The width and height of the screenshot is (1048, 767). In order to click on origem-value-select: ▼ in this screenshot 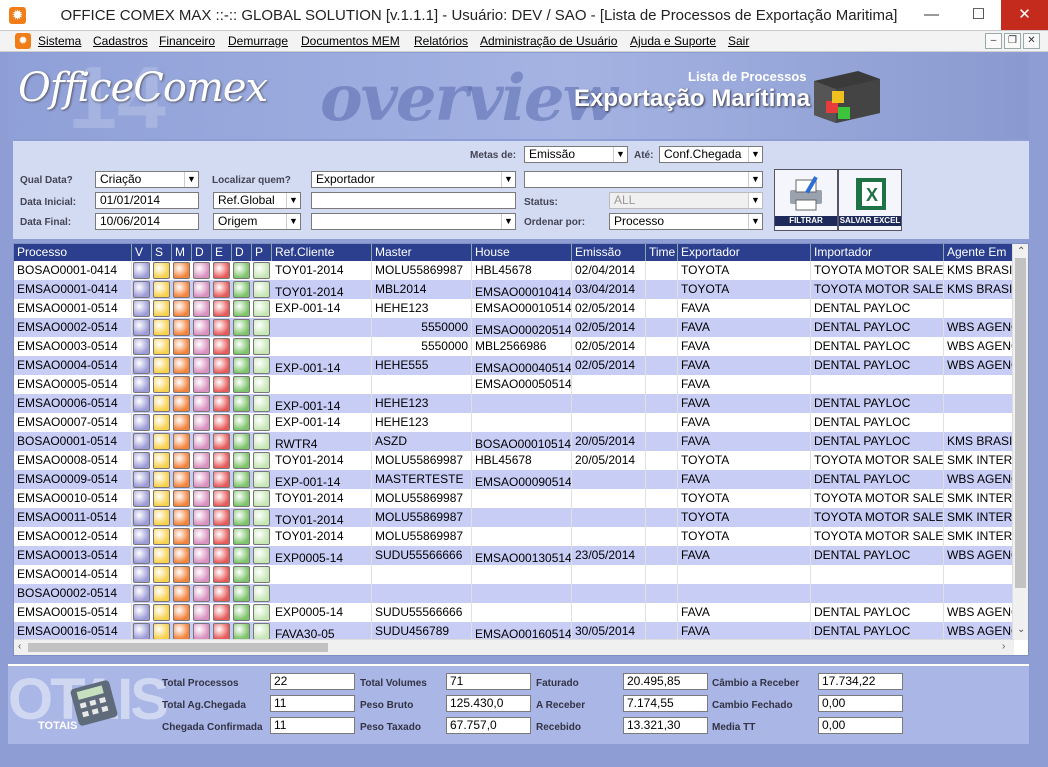, I will do `click(413, 221)`.